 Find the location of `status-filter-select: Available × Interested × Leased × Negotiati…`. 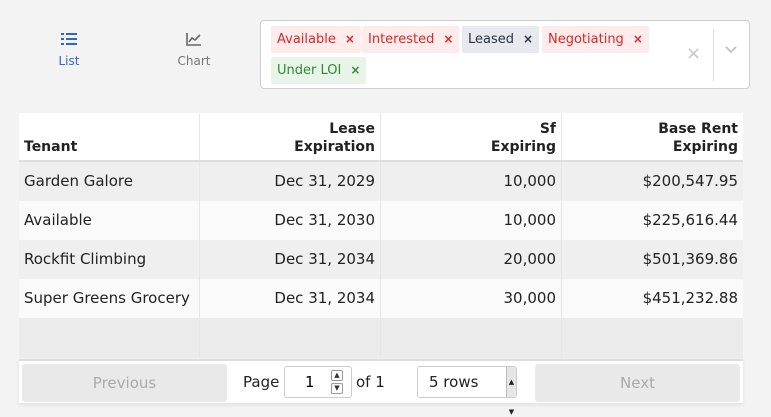

status-filter-select: Available × Interested × Leased × Negotiati… is located at coordinates (505, 54).